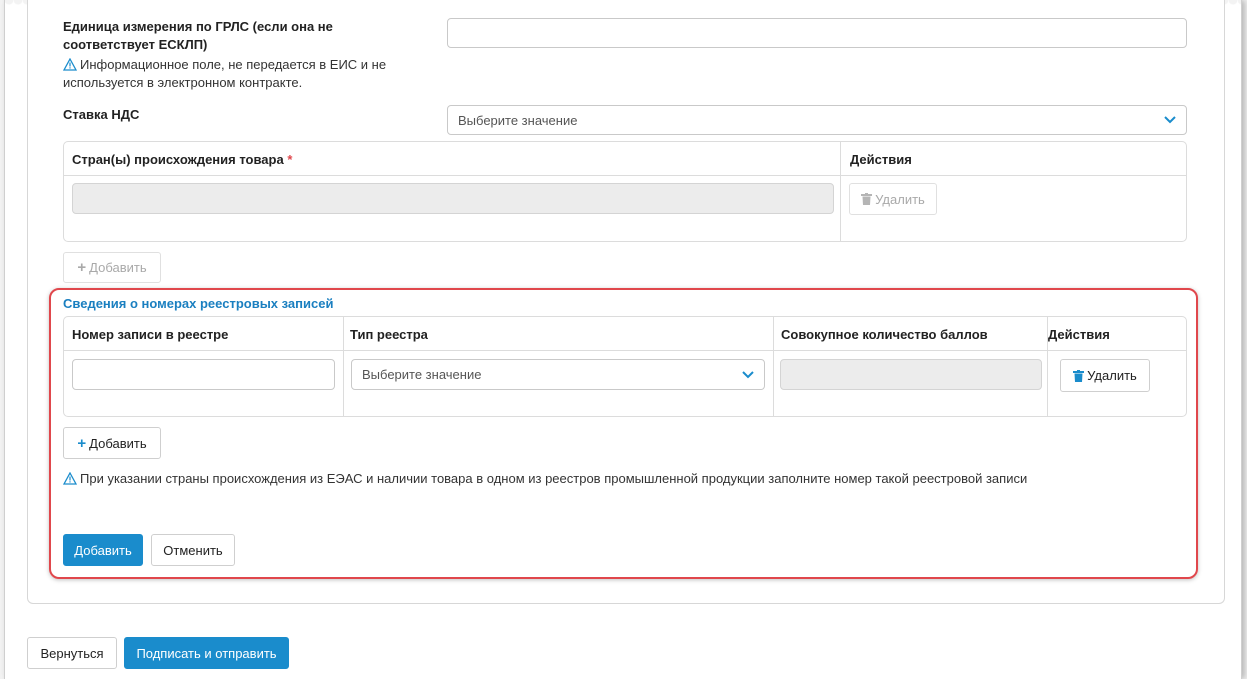  I want to click on registry-add-label: Добавить, so click(118, 443).